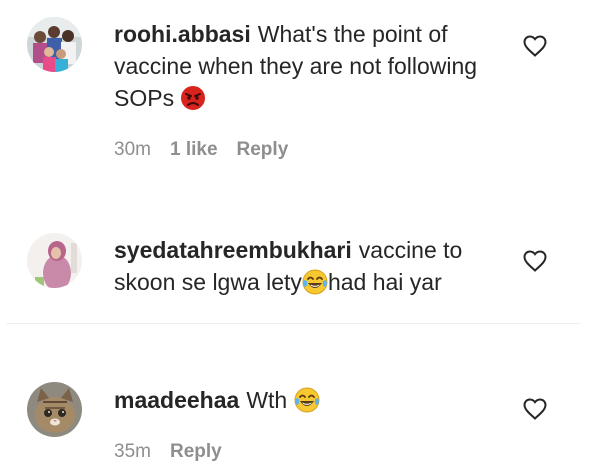 This screenshot has height=475, width=608. I want to click on likes-count: 1 like, so click(194, 149).